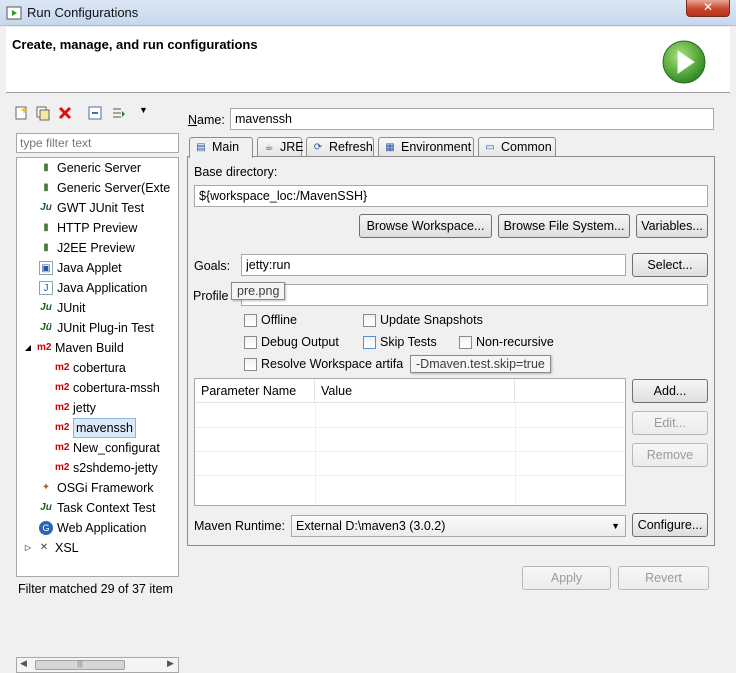 The height and width of the screenshot is (673, 736). What do you see at coordinates (97, 528) in the screenshot?
I see `tree-item-web-application: G Web Application` at bounding box center [97, 528].